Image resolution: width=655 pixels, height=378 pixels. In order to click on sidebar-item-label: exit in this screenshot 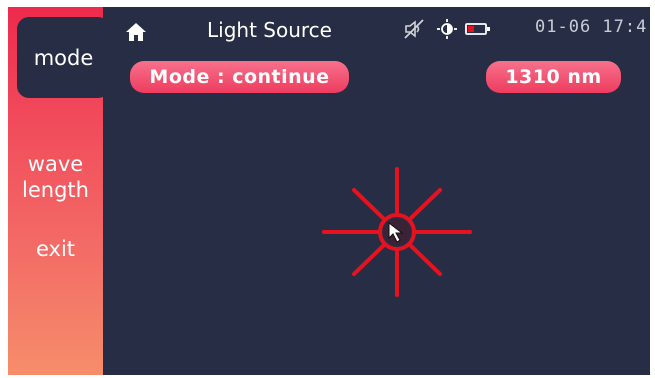, I will do `click(55, 249)`.